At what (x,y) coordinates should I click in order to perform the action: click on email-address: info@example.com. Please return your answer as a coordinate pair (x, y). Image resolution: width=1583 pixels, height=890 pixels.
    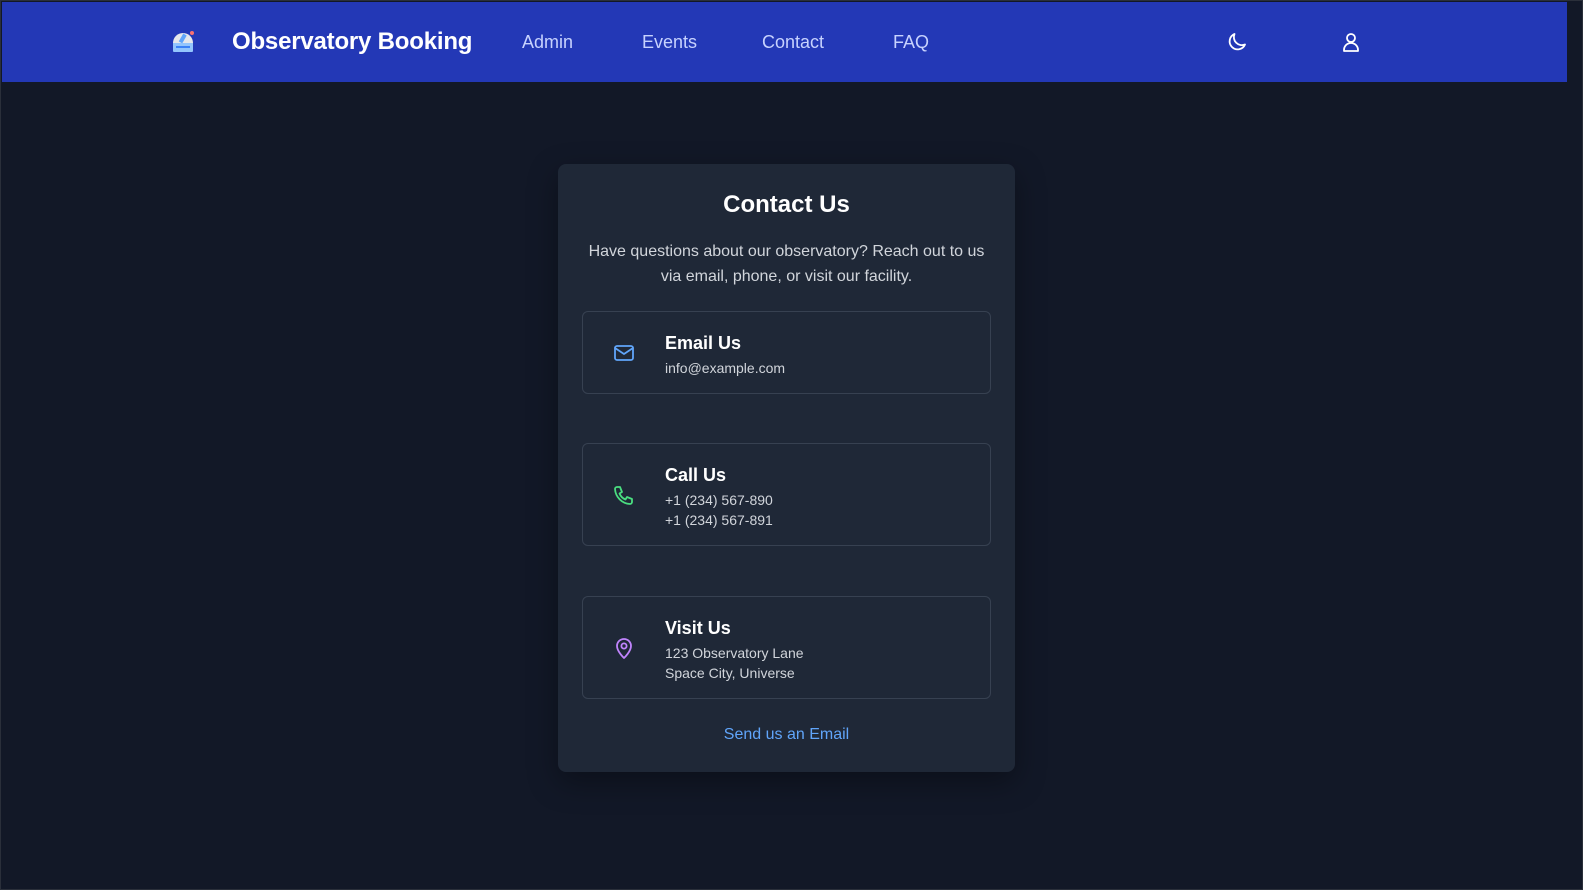
    Looking at the image, I should click on (725, 368).